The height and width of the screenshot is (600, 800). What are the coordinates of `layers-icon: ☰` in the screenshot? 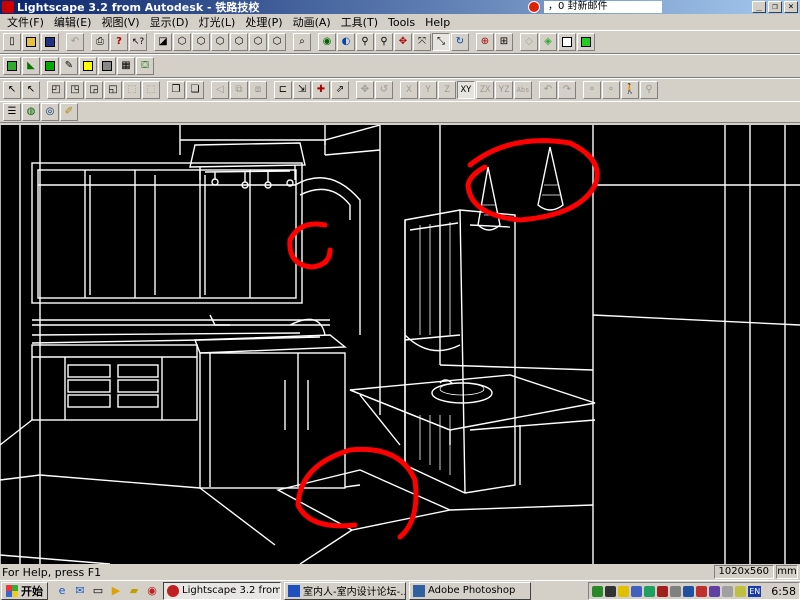 It's located at (12, 112).